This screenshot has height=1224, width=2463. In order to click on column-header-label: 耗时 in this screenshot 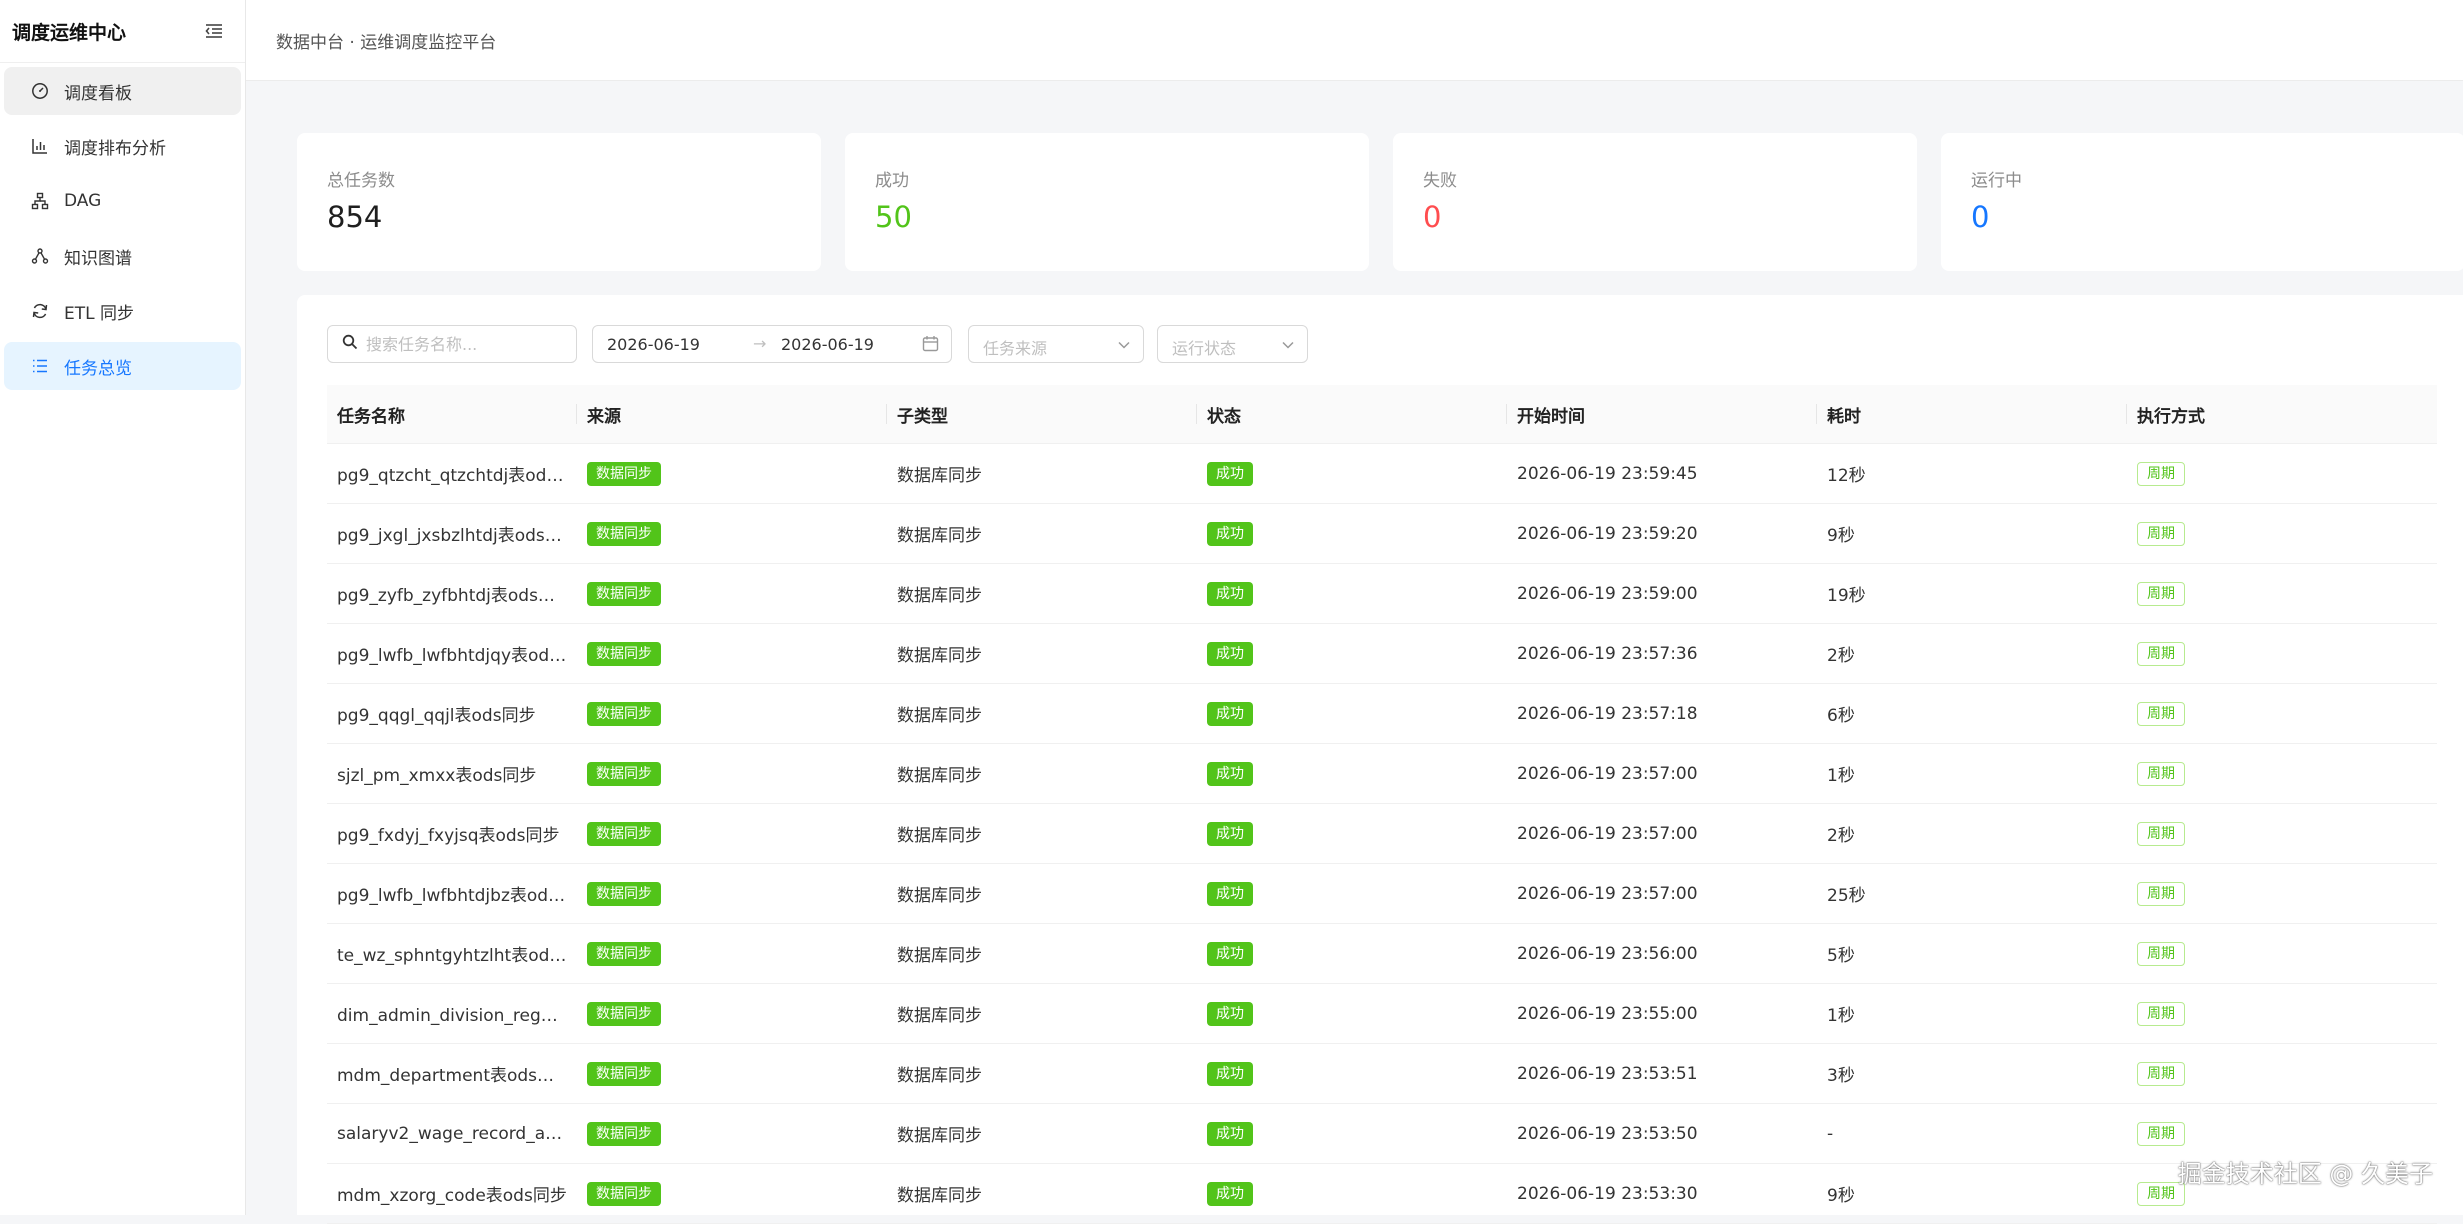, I will do `click(1844, 416)`.